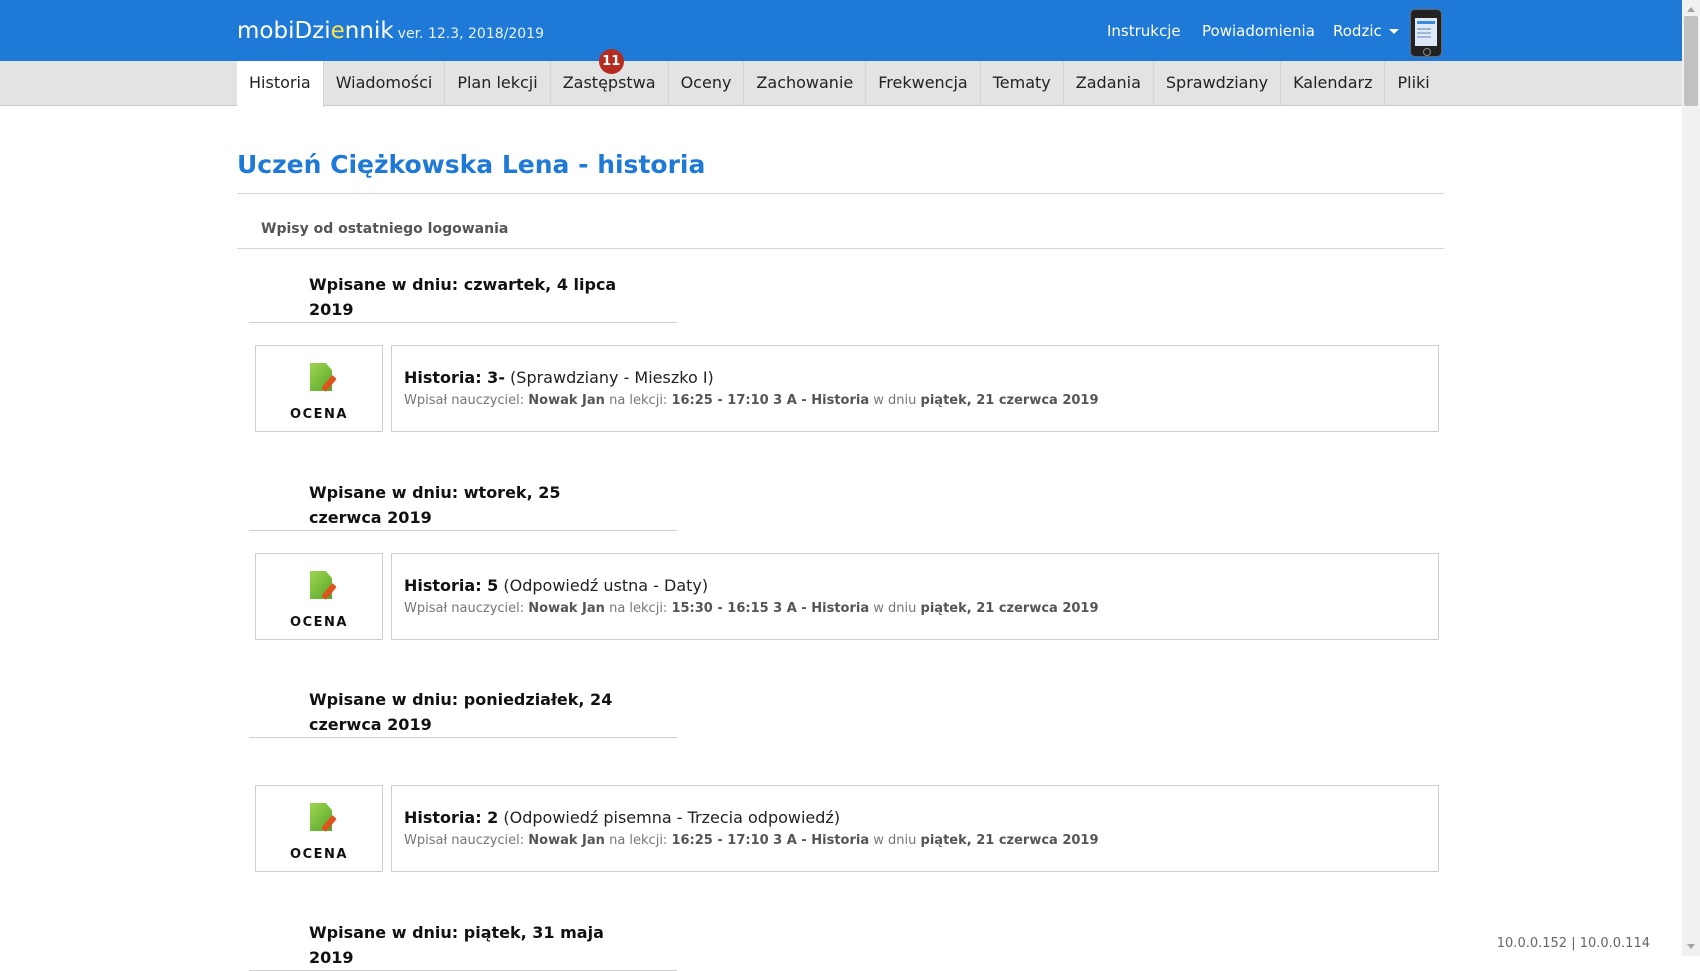  What do you see at coordinates (1109, 83) in the screenshot?
I see `tab-zadania: Zadania` at bounding box center [1109, 83].